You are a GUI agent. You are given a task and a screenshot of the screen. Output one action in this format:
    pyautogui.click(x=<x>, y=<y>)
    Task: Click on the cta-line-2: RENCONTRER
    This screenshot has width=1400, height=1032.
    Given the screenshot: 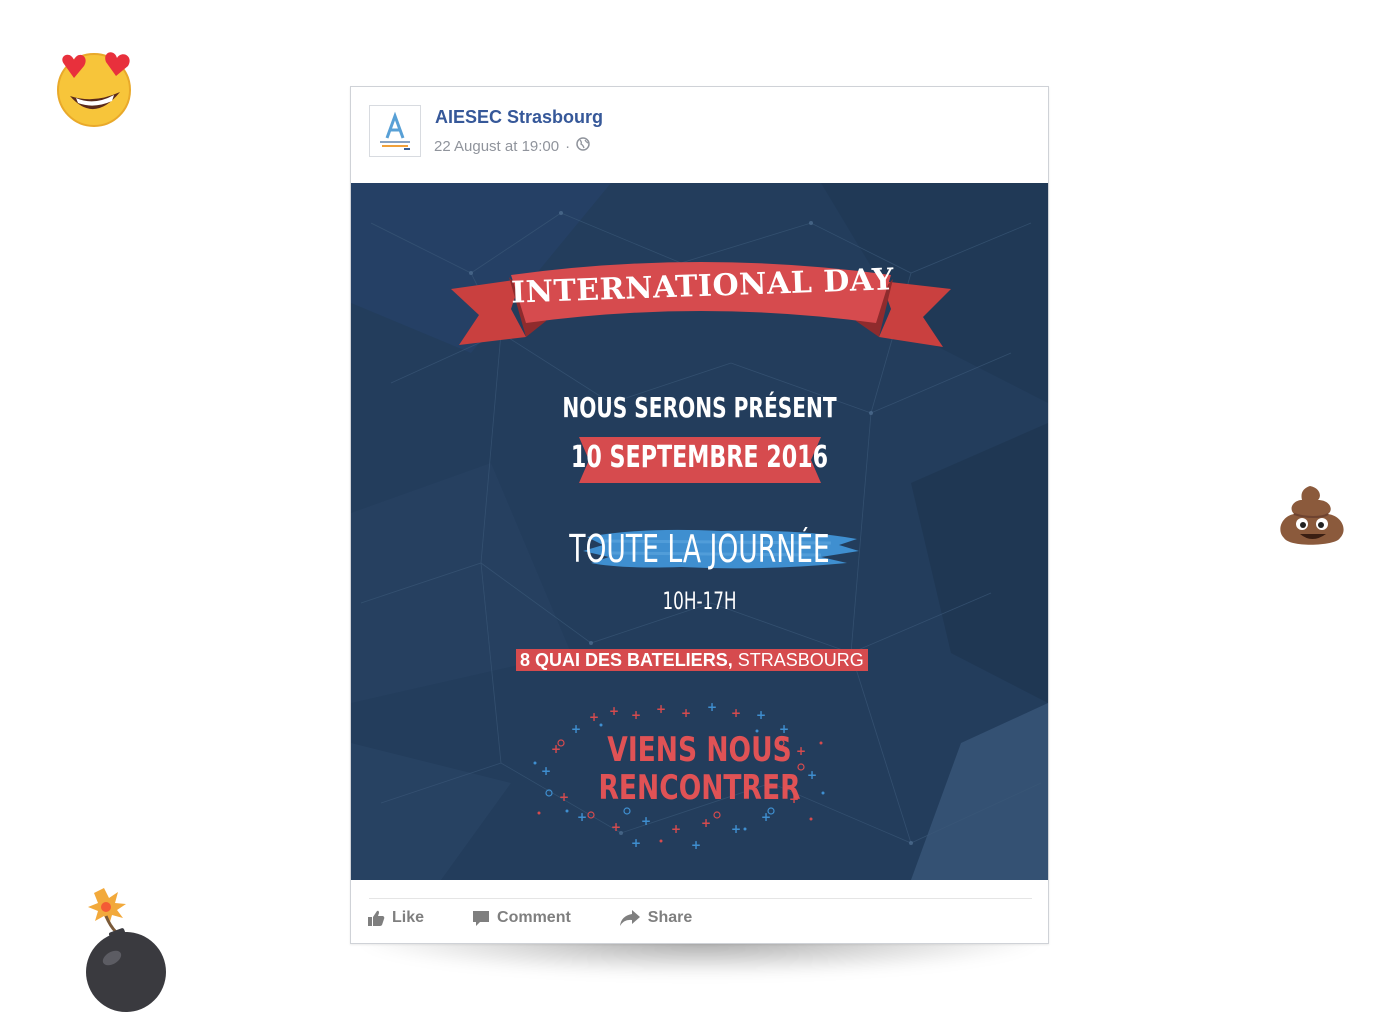 What is the action you would take?
    pyautogui.click(x=699, y=788)
    